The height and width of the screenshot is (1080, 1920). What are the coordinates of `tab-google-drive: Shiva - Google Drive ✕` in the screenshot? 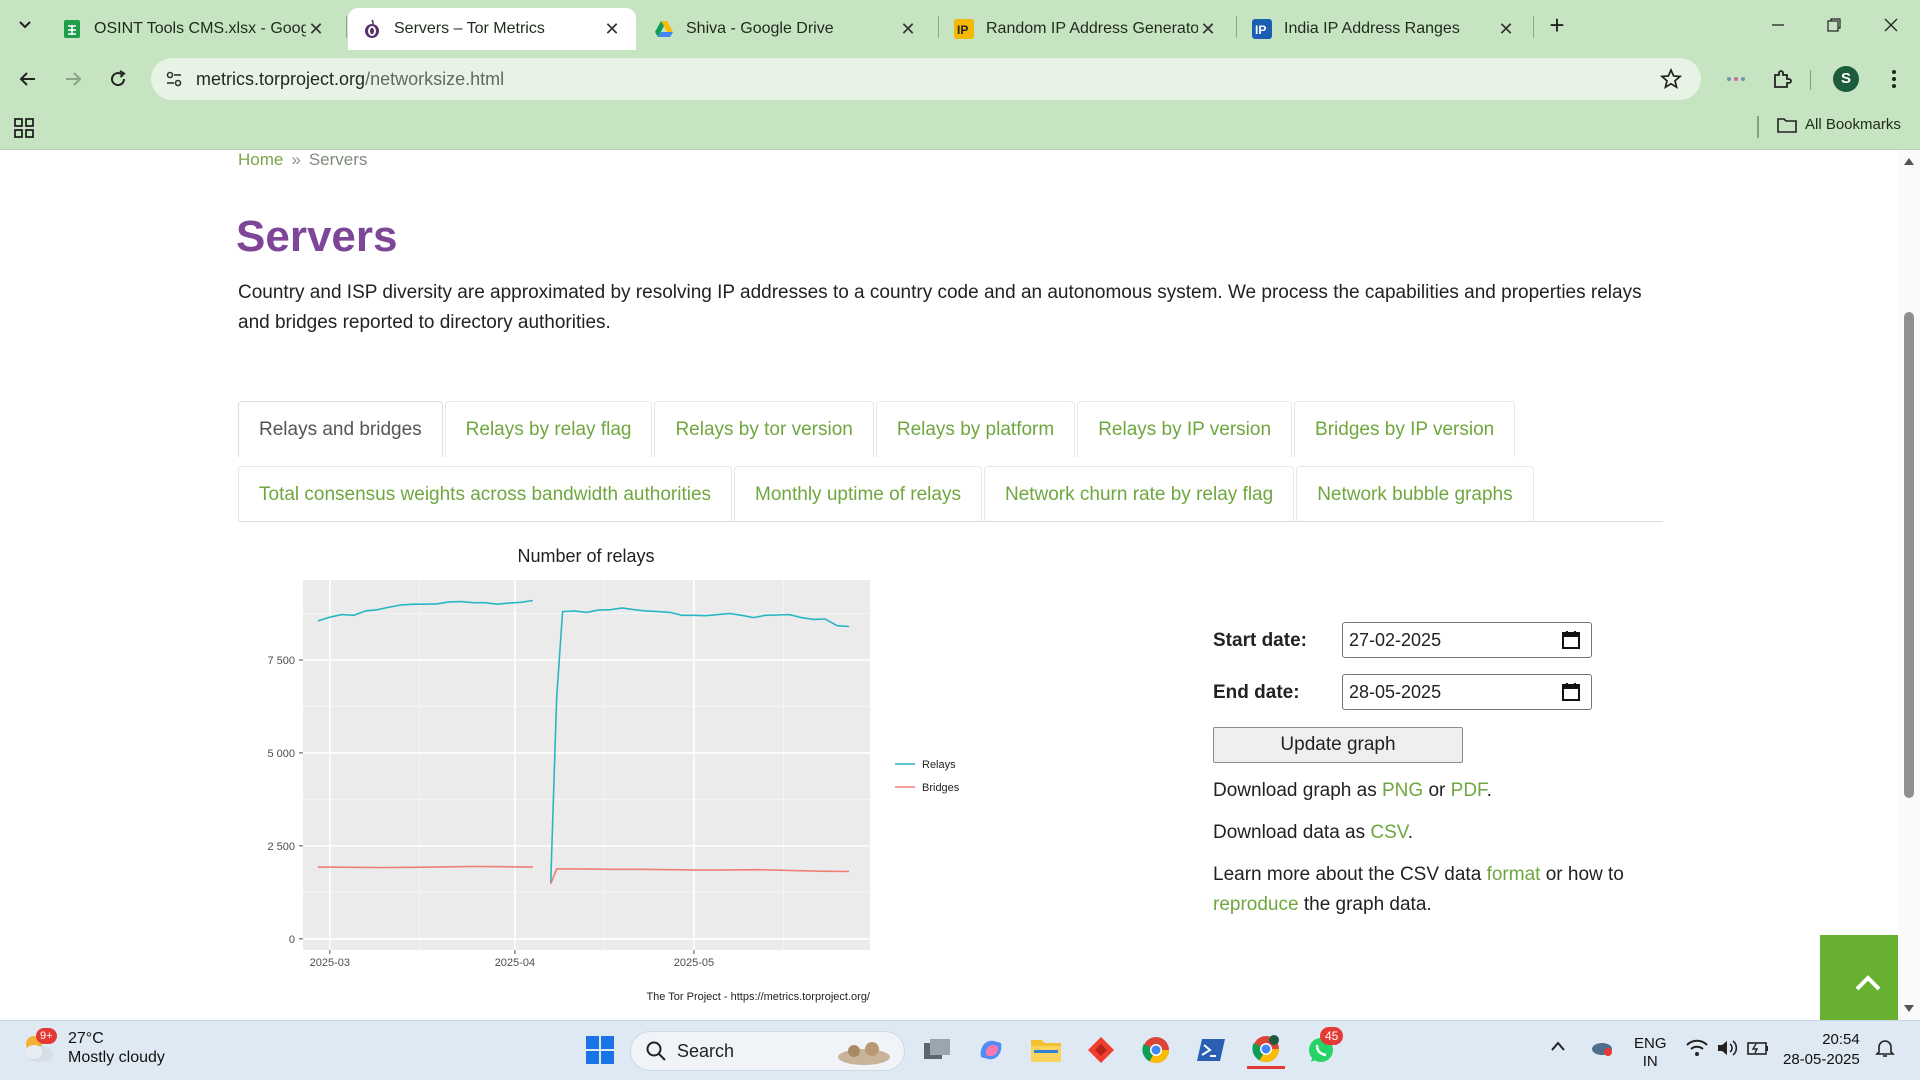 It's located at (786, 29).